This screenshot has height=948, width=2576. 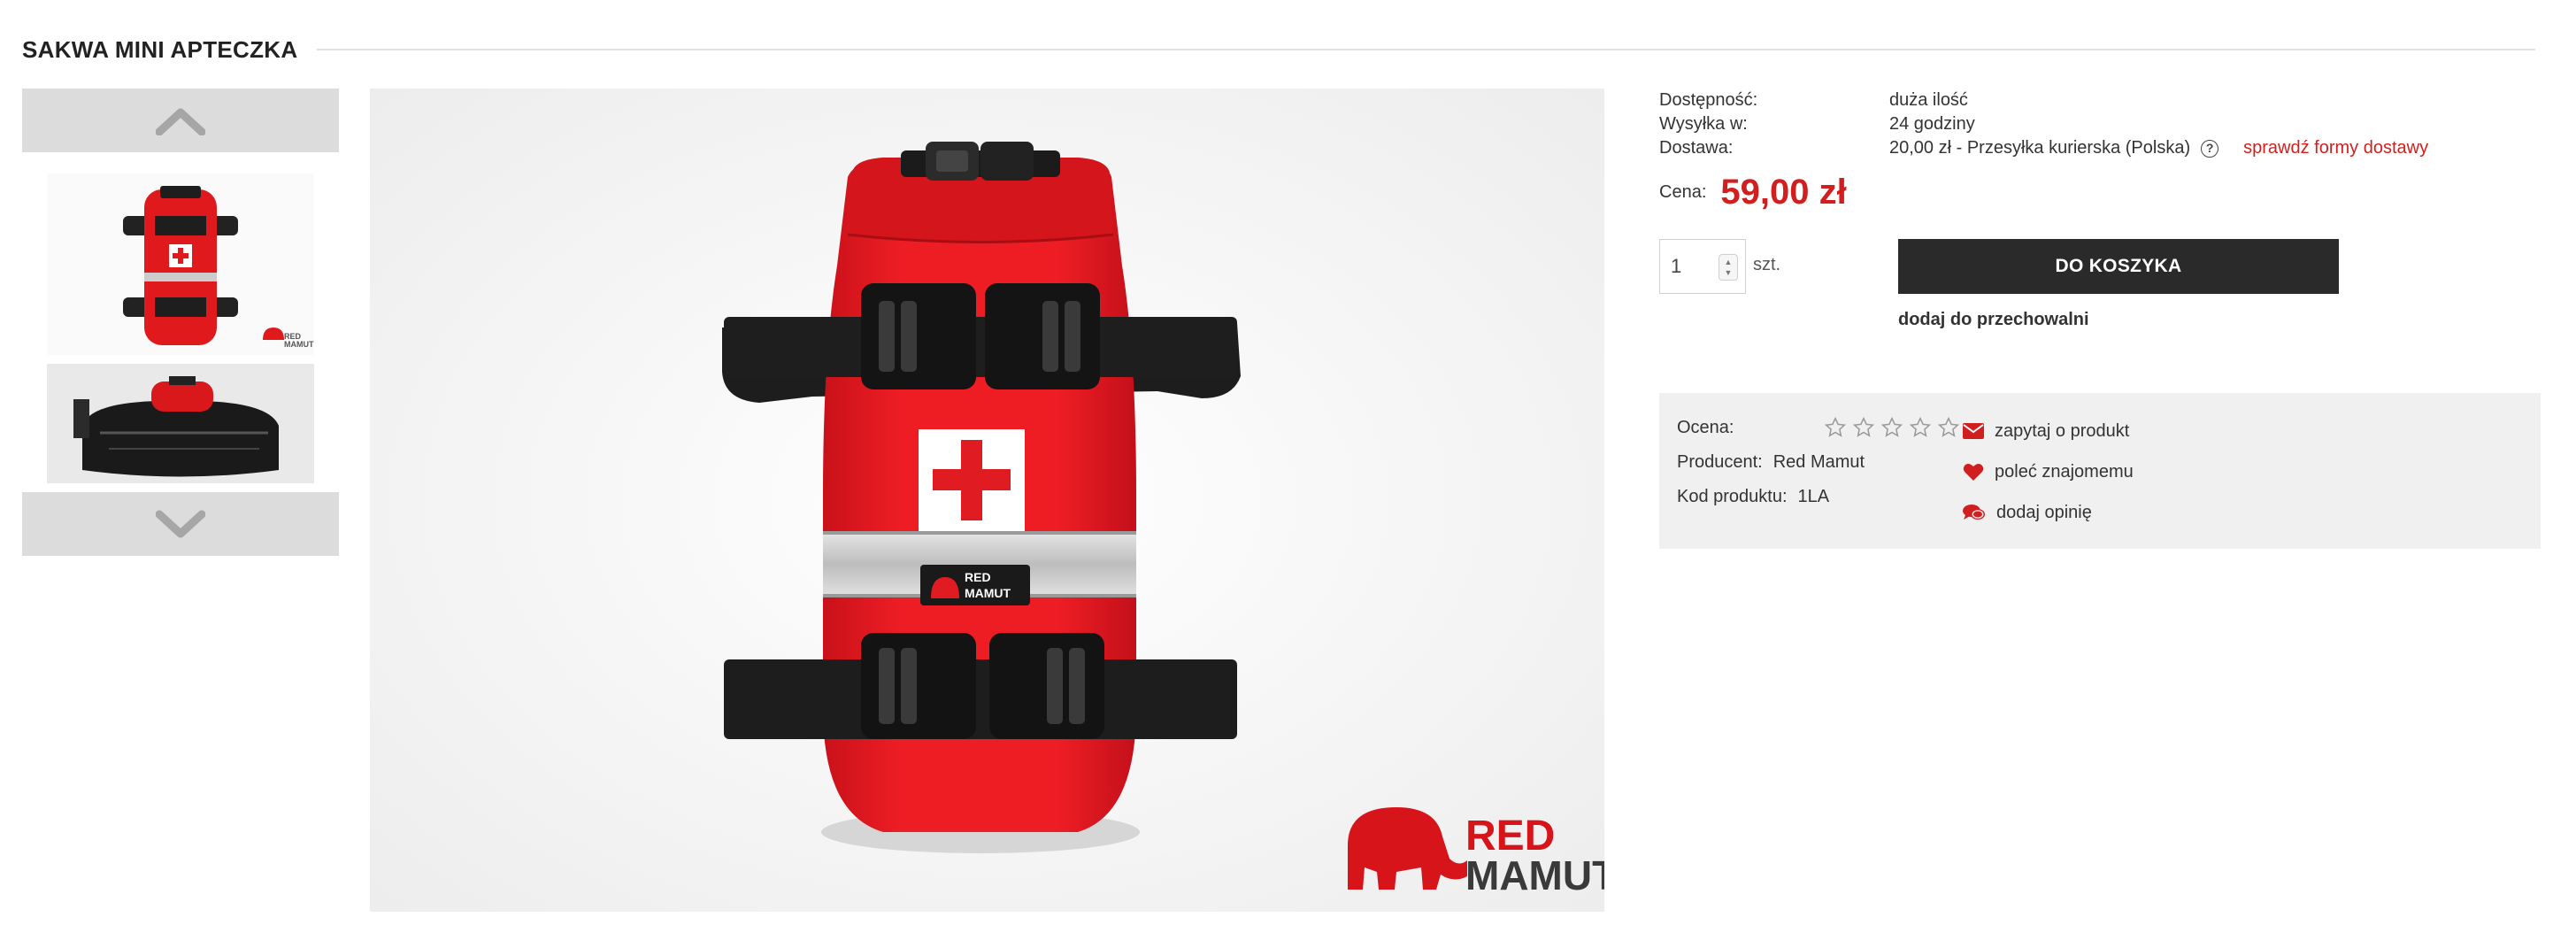 I want to click on quantity-stepper: ▲ ▼, so click(x=1728, y=267).